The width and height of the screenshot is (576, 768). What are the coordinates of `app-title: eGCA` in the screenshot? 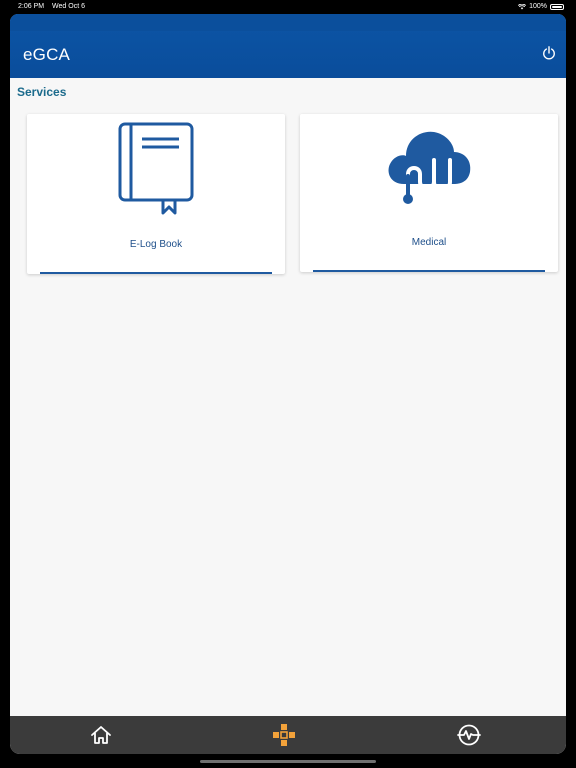 It's located at (47, 54).